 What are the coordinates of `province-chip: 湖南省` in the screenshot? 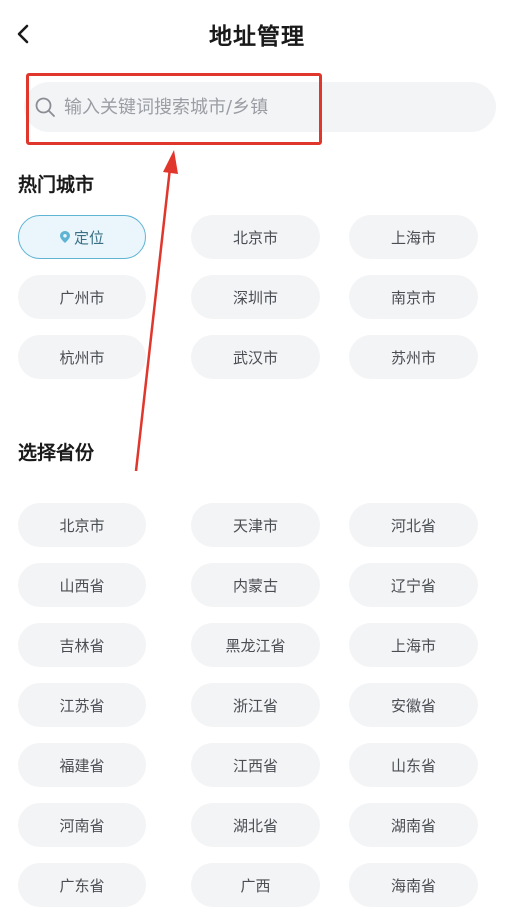 It's located at (413, 825).